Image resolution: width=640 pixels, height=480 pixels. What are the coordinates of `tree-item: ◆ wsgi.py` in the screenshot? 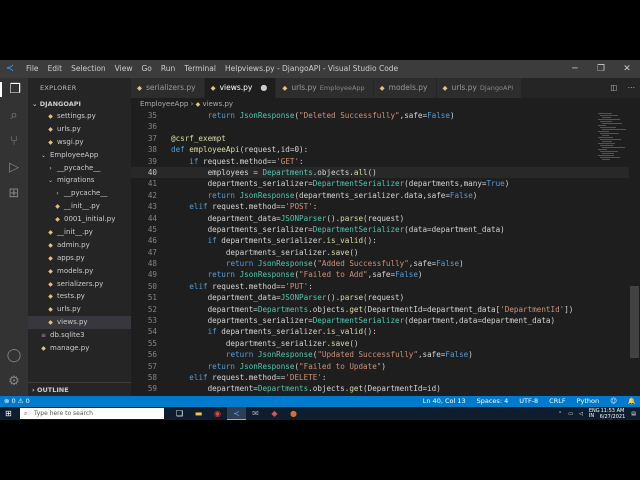 It's located at (79, 142).